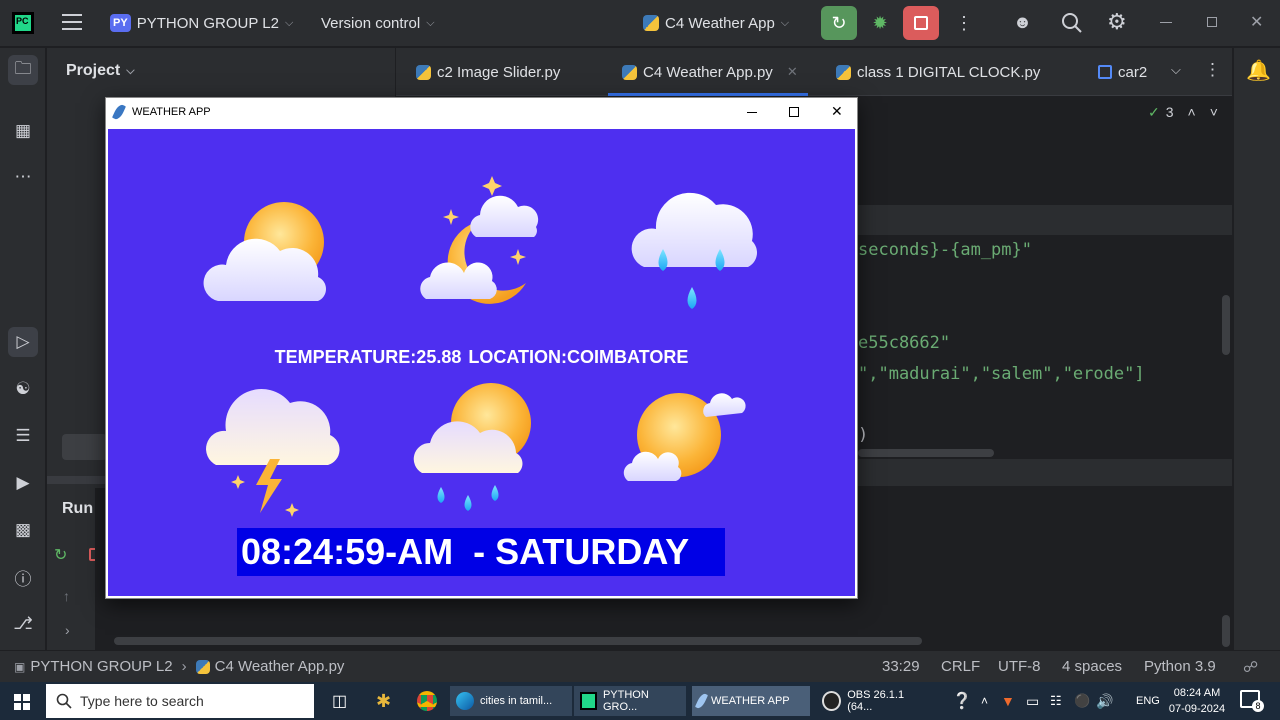 The image size is (1280, 720). I want to click on tab-digital-clock: class 1 DIGITAL CLOCK.py, so click(938, 72).